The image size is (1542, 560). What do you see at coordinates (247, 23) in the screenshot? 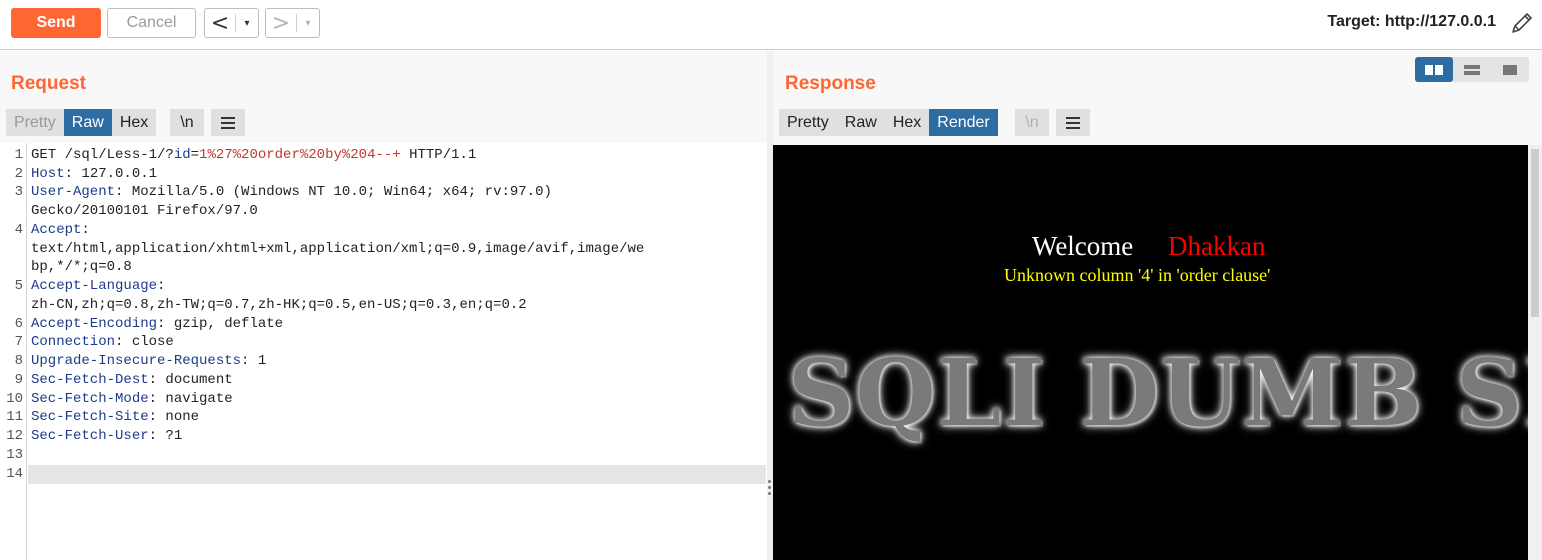
I see `back-dropdown-icon: ▾` at bounding box center [247, 23].